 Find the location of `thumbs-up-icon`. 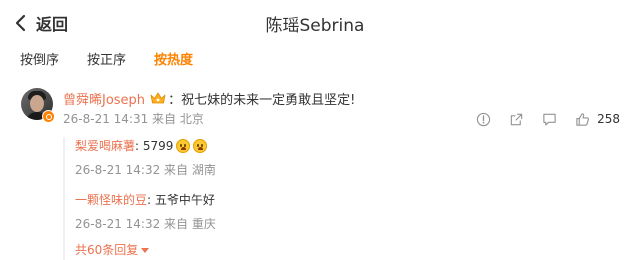

thumbs-up-icon is located at coordinates (582, 119).